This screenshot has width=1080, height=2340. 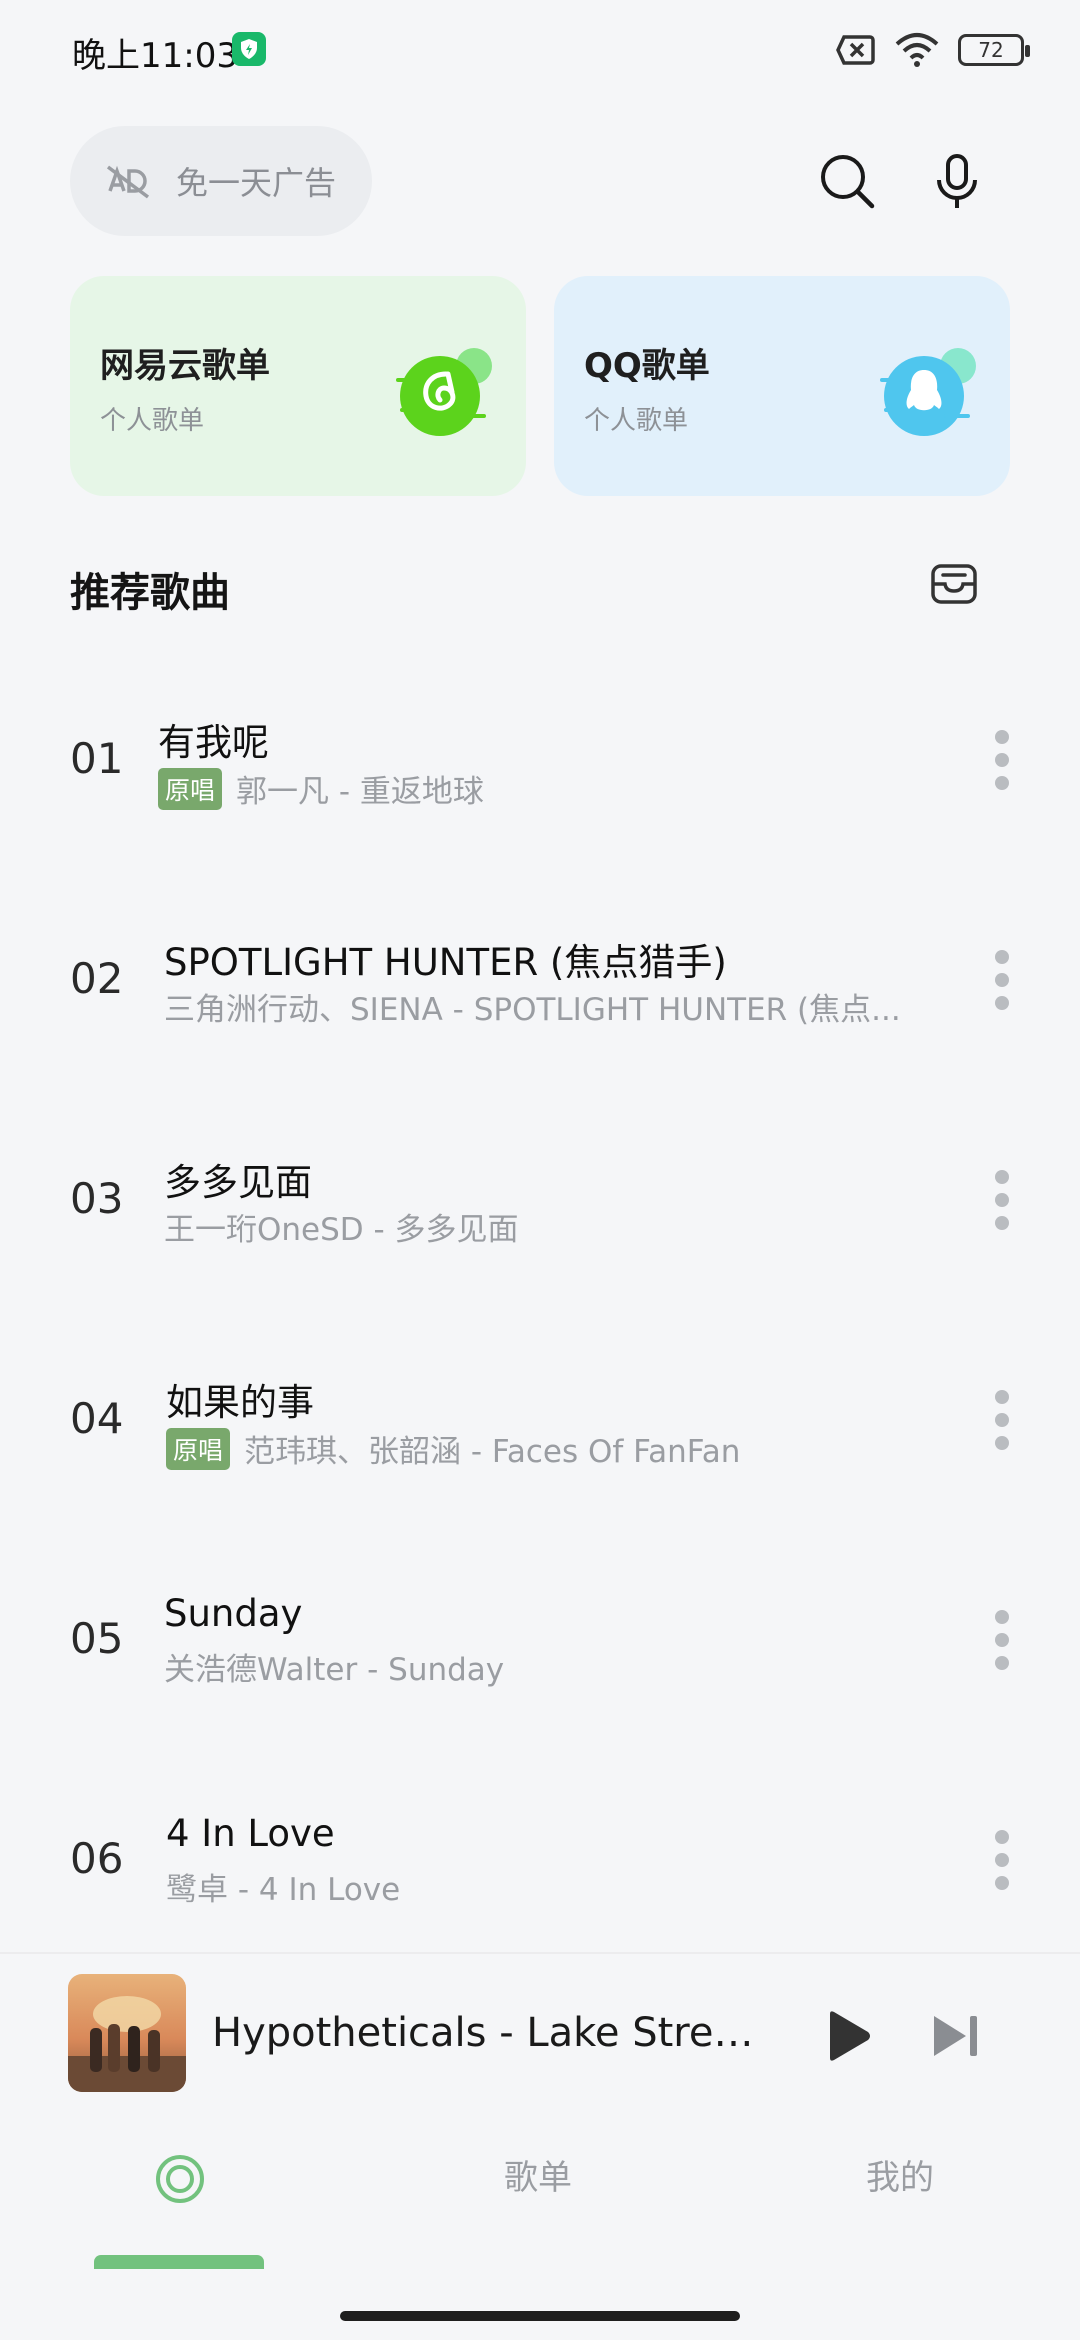 I want to click on status-icons: 72, so click(x=933, y=50).